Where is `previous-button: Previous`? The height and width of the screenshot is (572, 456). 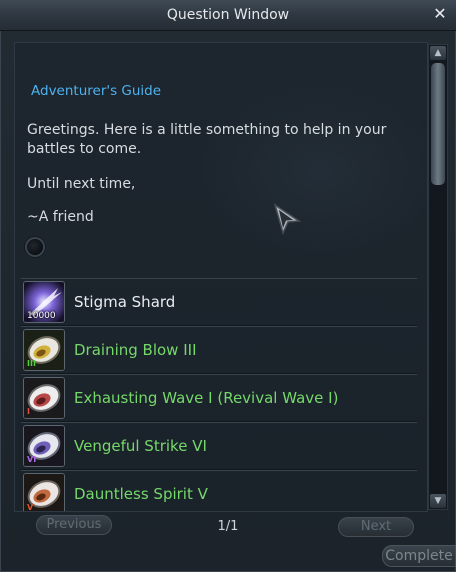
previous-button: Previous is located at coordinates (74, 525).